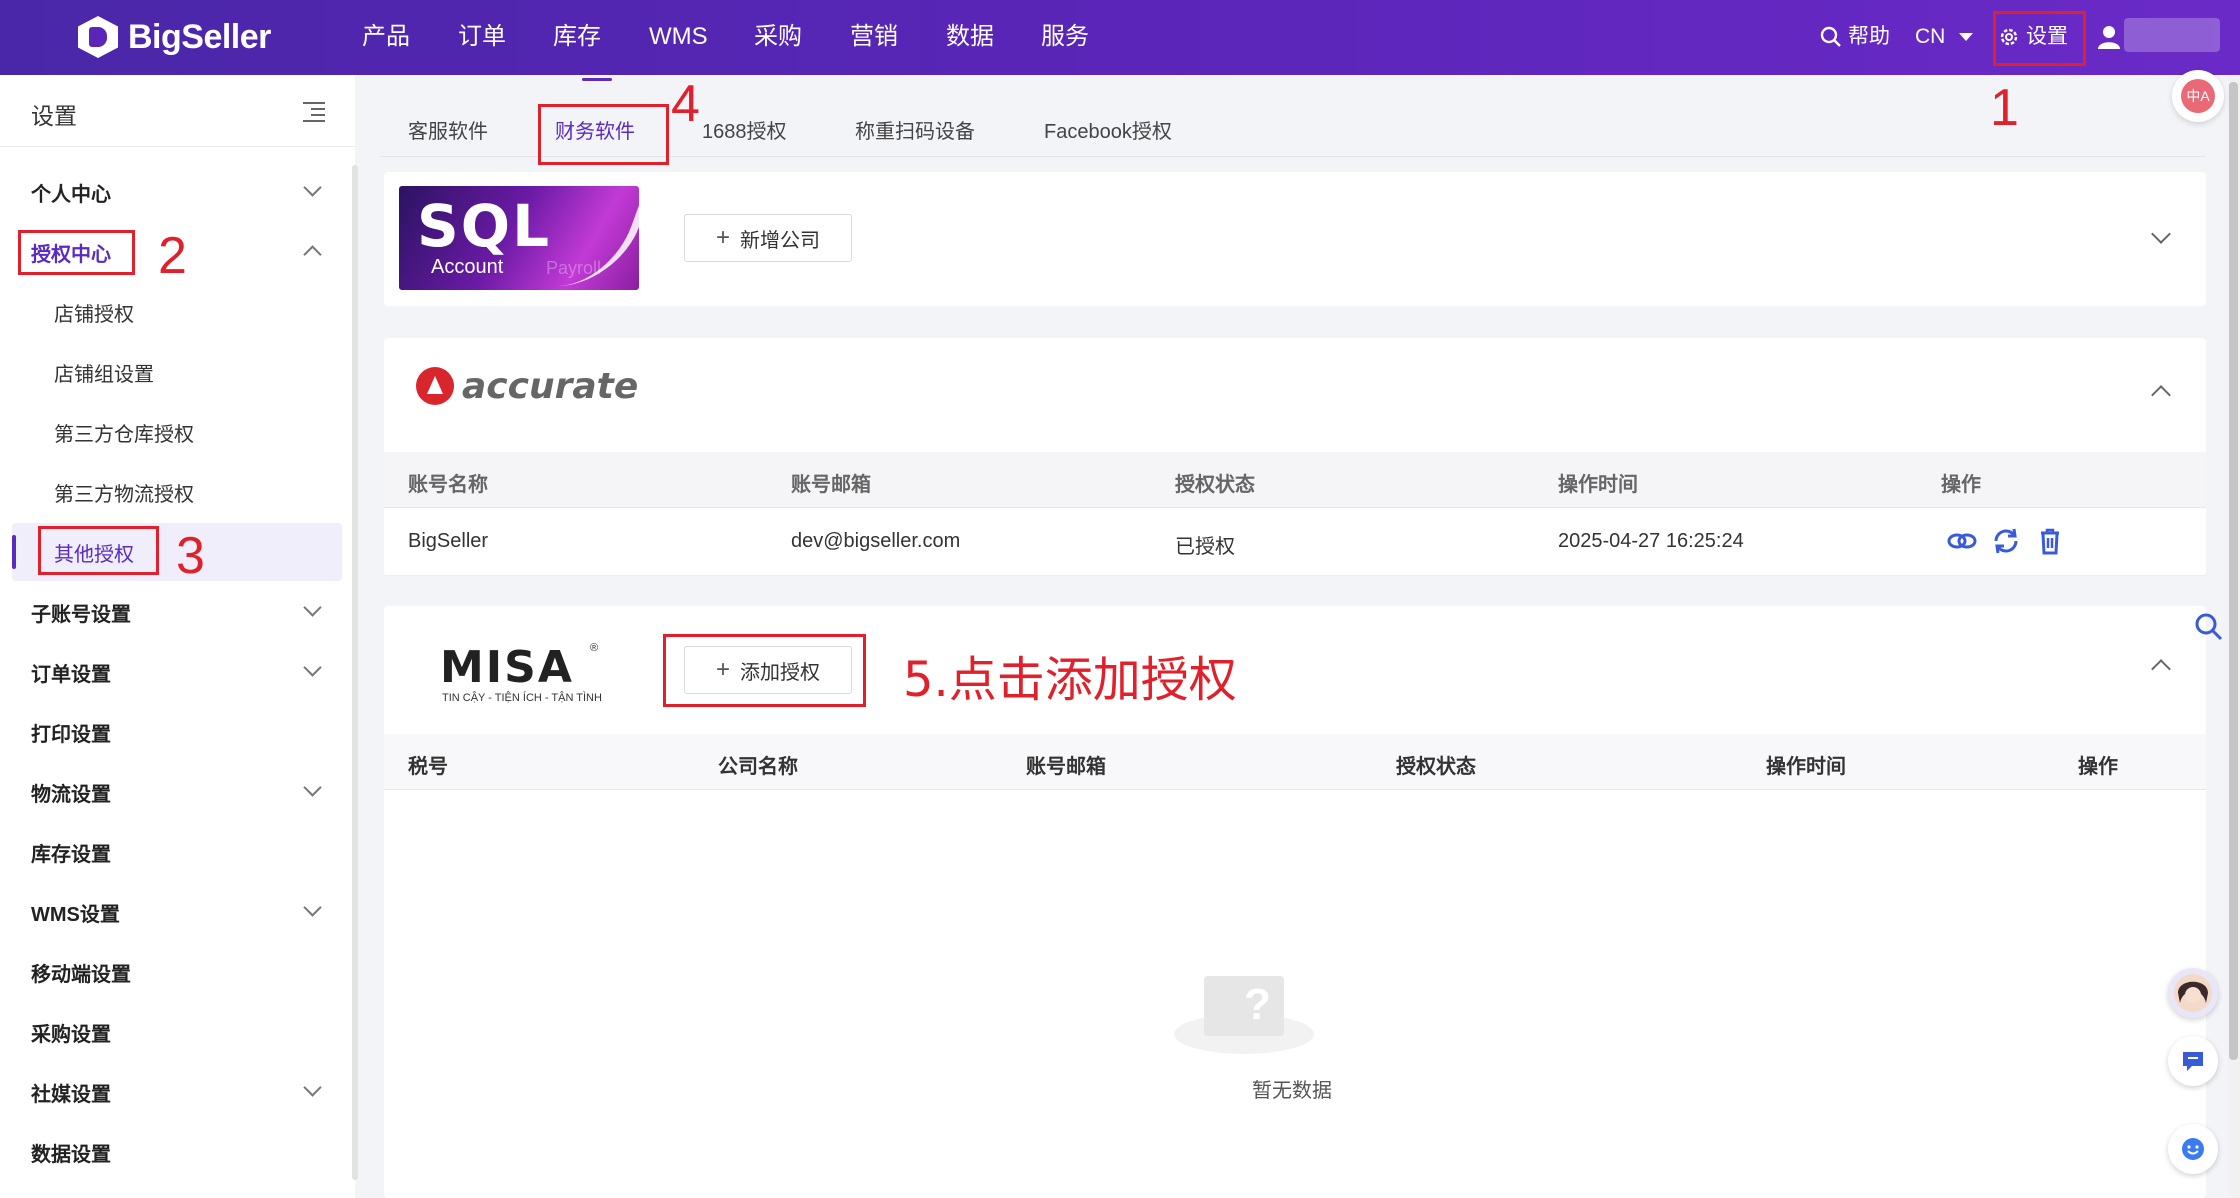 Image resolution: width=2240 pixels, height=1198 pixels. Describe the element at coordinates (1869, 36) in the screenshot. I see `help-label: 帮助` at that location.